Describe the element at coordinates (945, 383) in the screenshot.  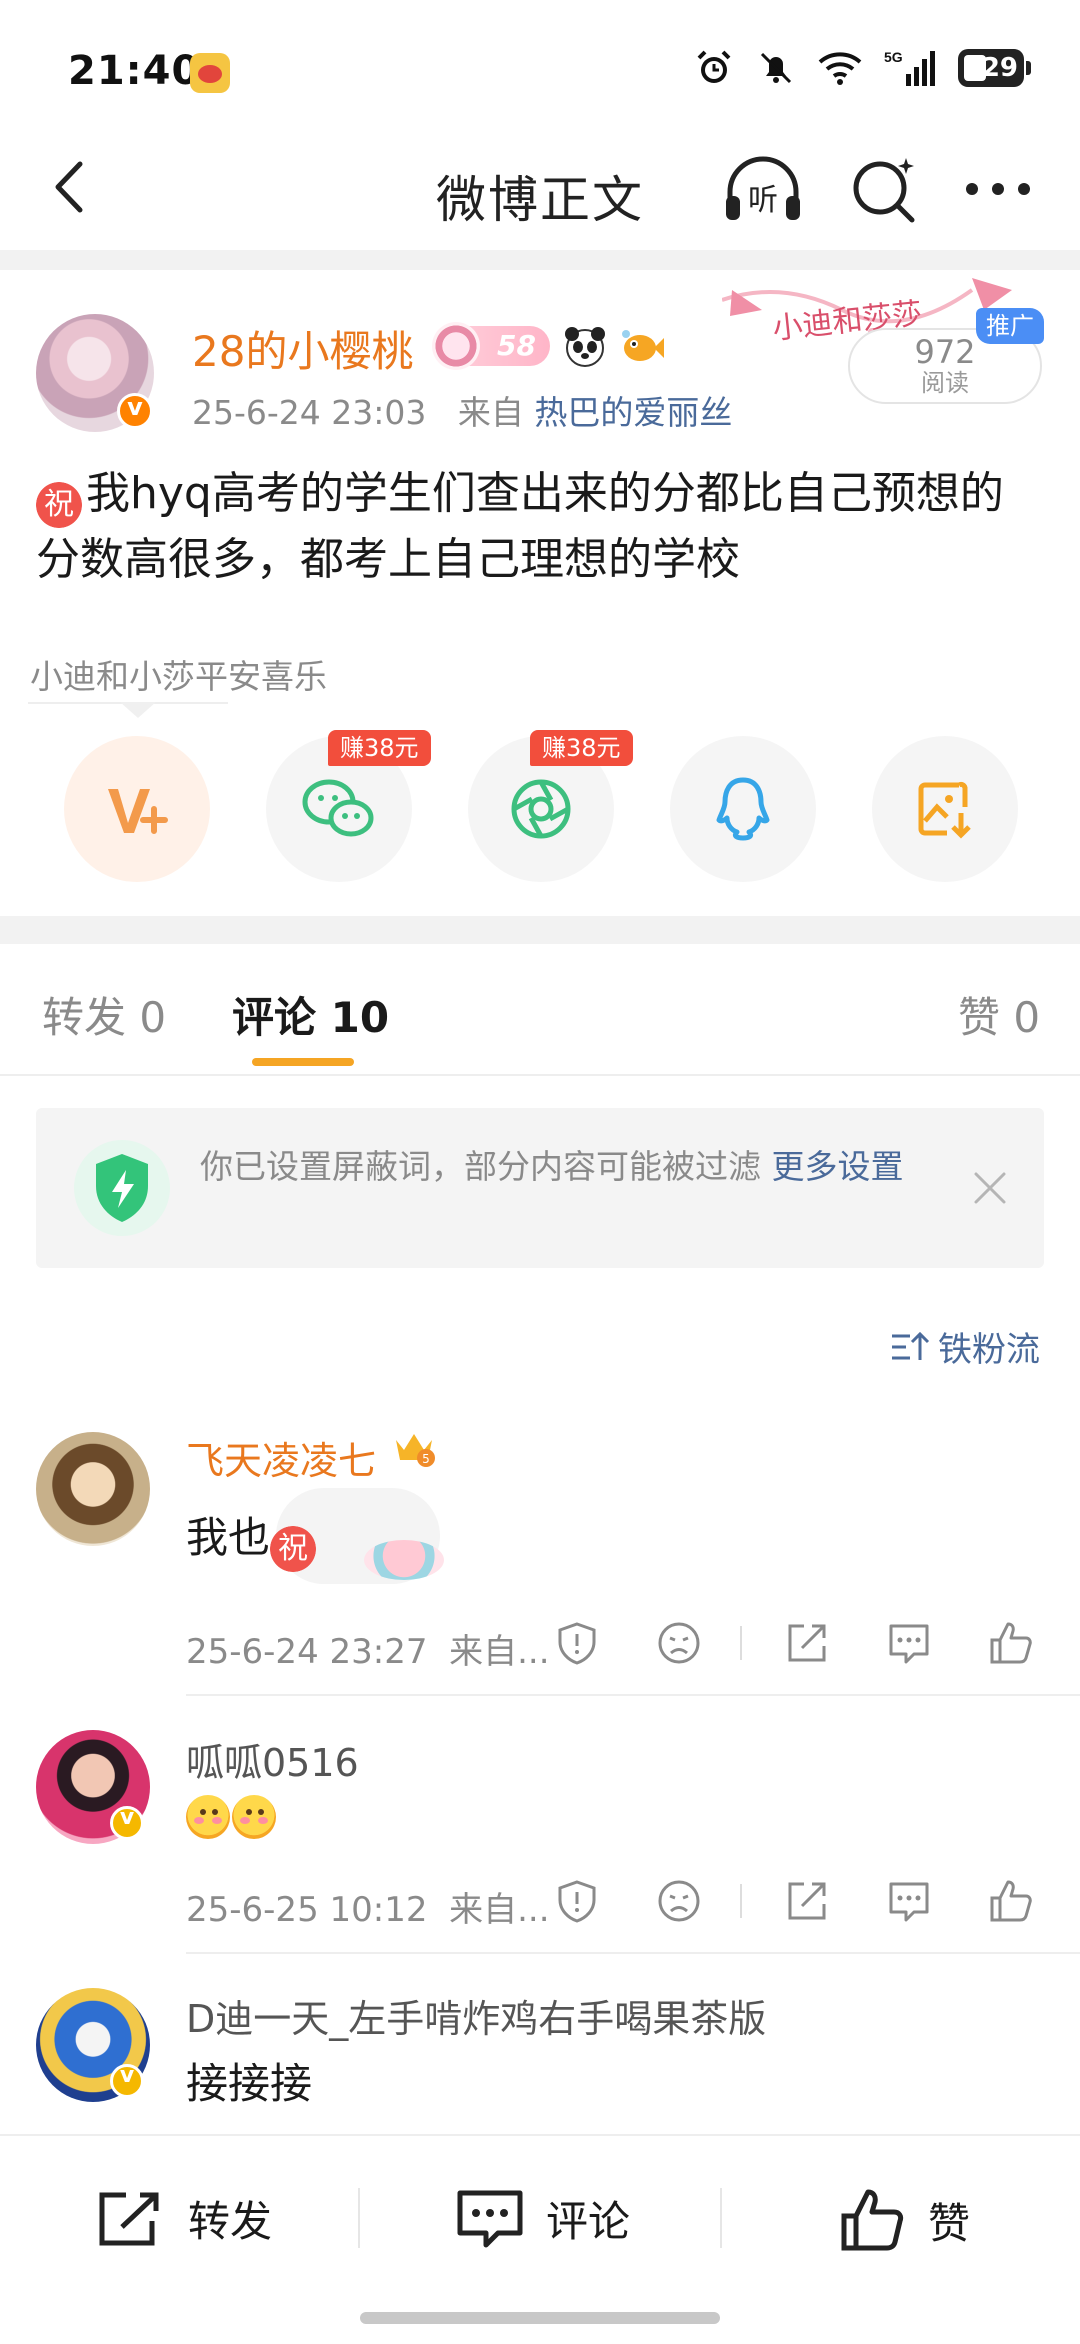
I see `read-label: 阅读` at that location.